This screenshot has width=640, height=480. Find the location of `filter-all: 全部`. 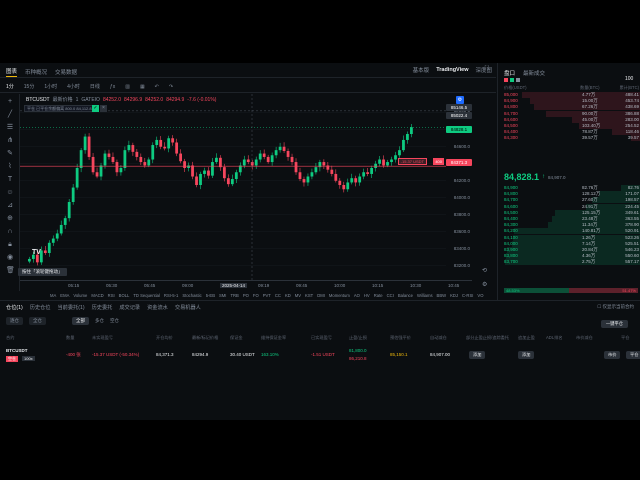

filter-all: 全部 is located at coordinates (80, 321).